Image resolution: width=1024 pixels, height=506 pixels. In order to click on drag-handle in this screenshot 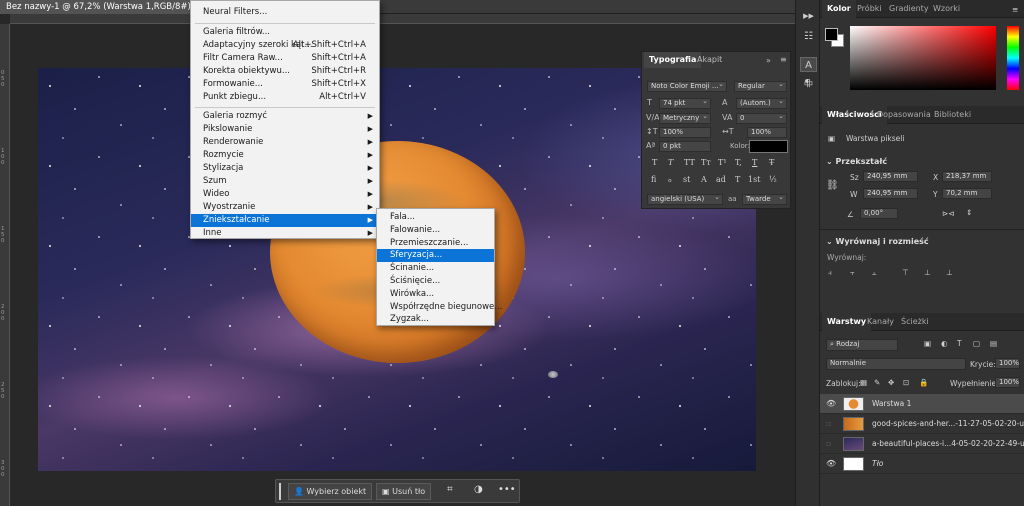, I will do `click(280, 491)`.